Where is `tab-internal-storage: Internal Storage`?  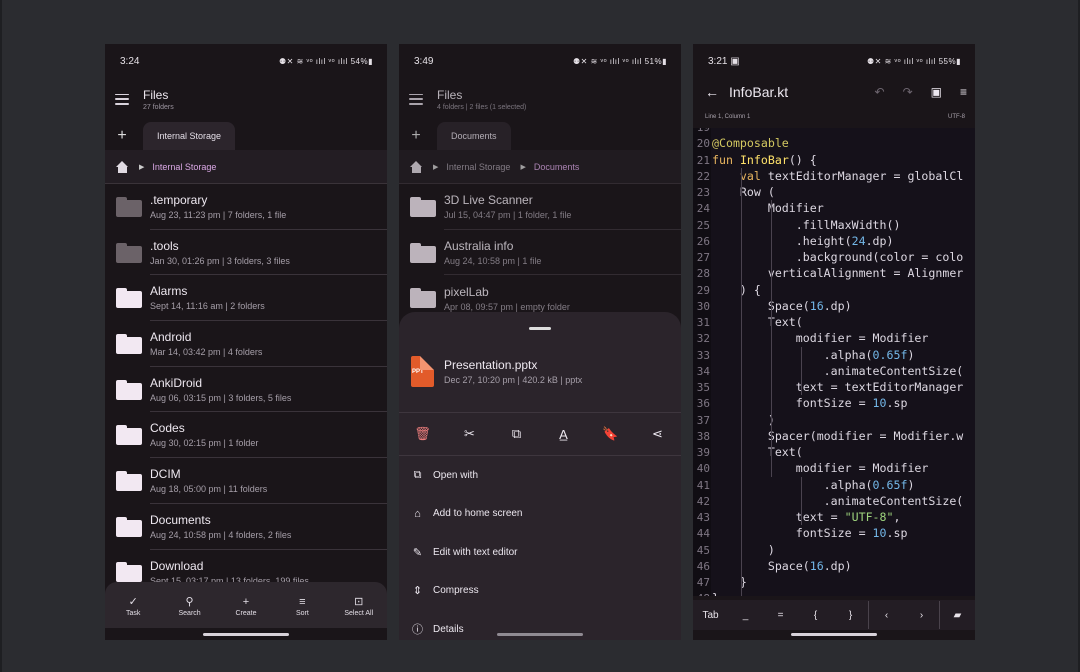 tab-internal-storage: Internal Storage is located at coordinates (189, 136).